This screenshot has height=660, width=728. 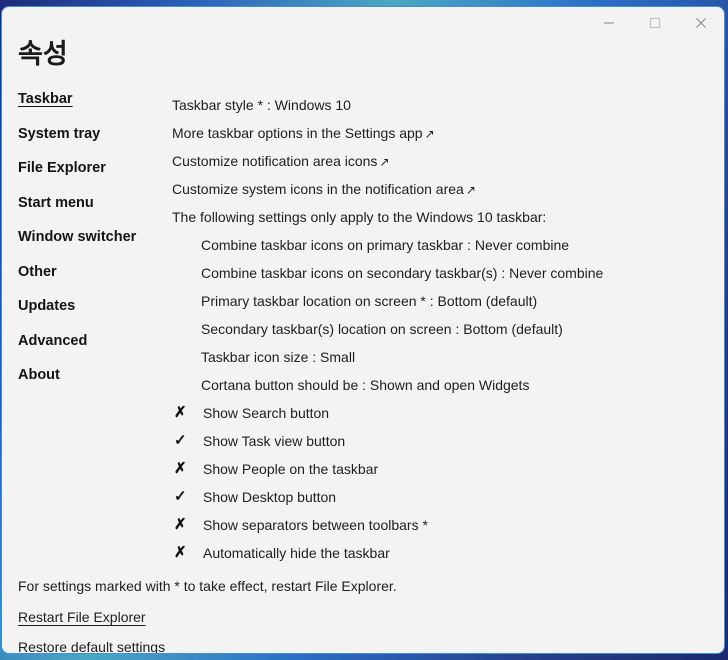 I want to click on setting-row-icon-size: Taskbar icon size : Small, so click(x=442, y=357).